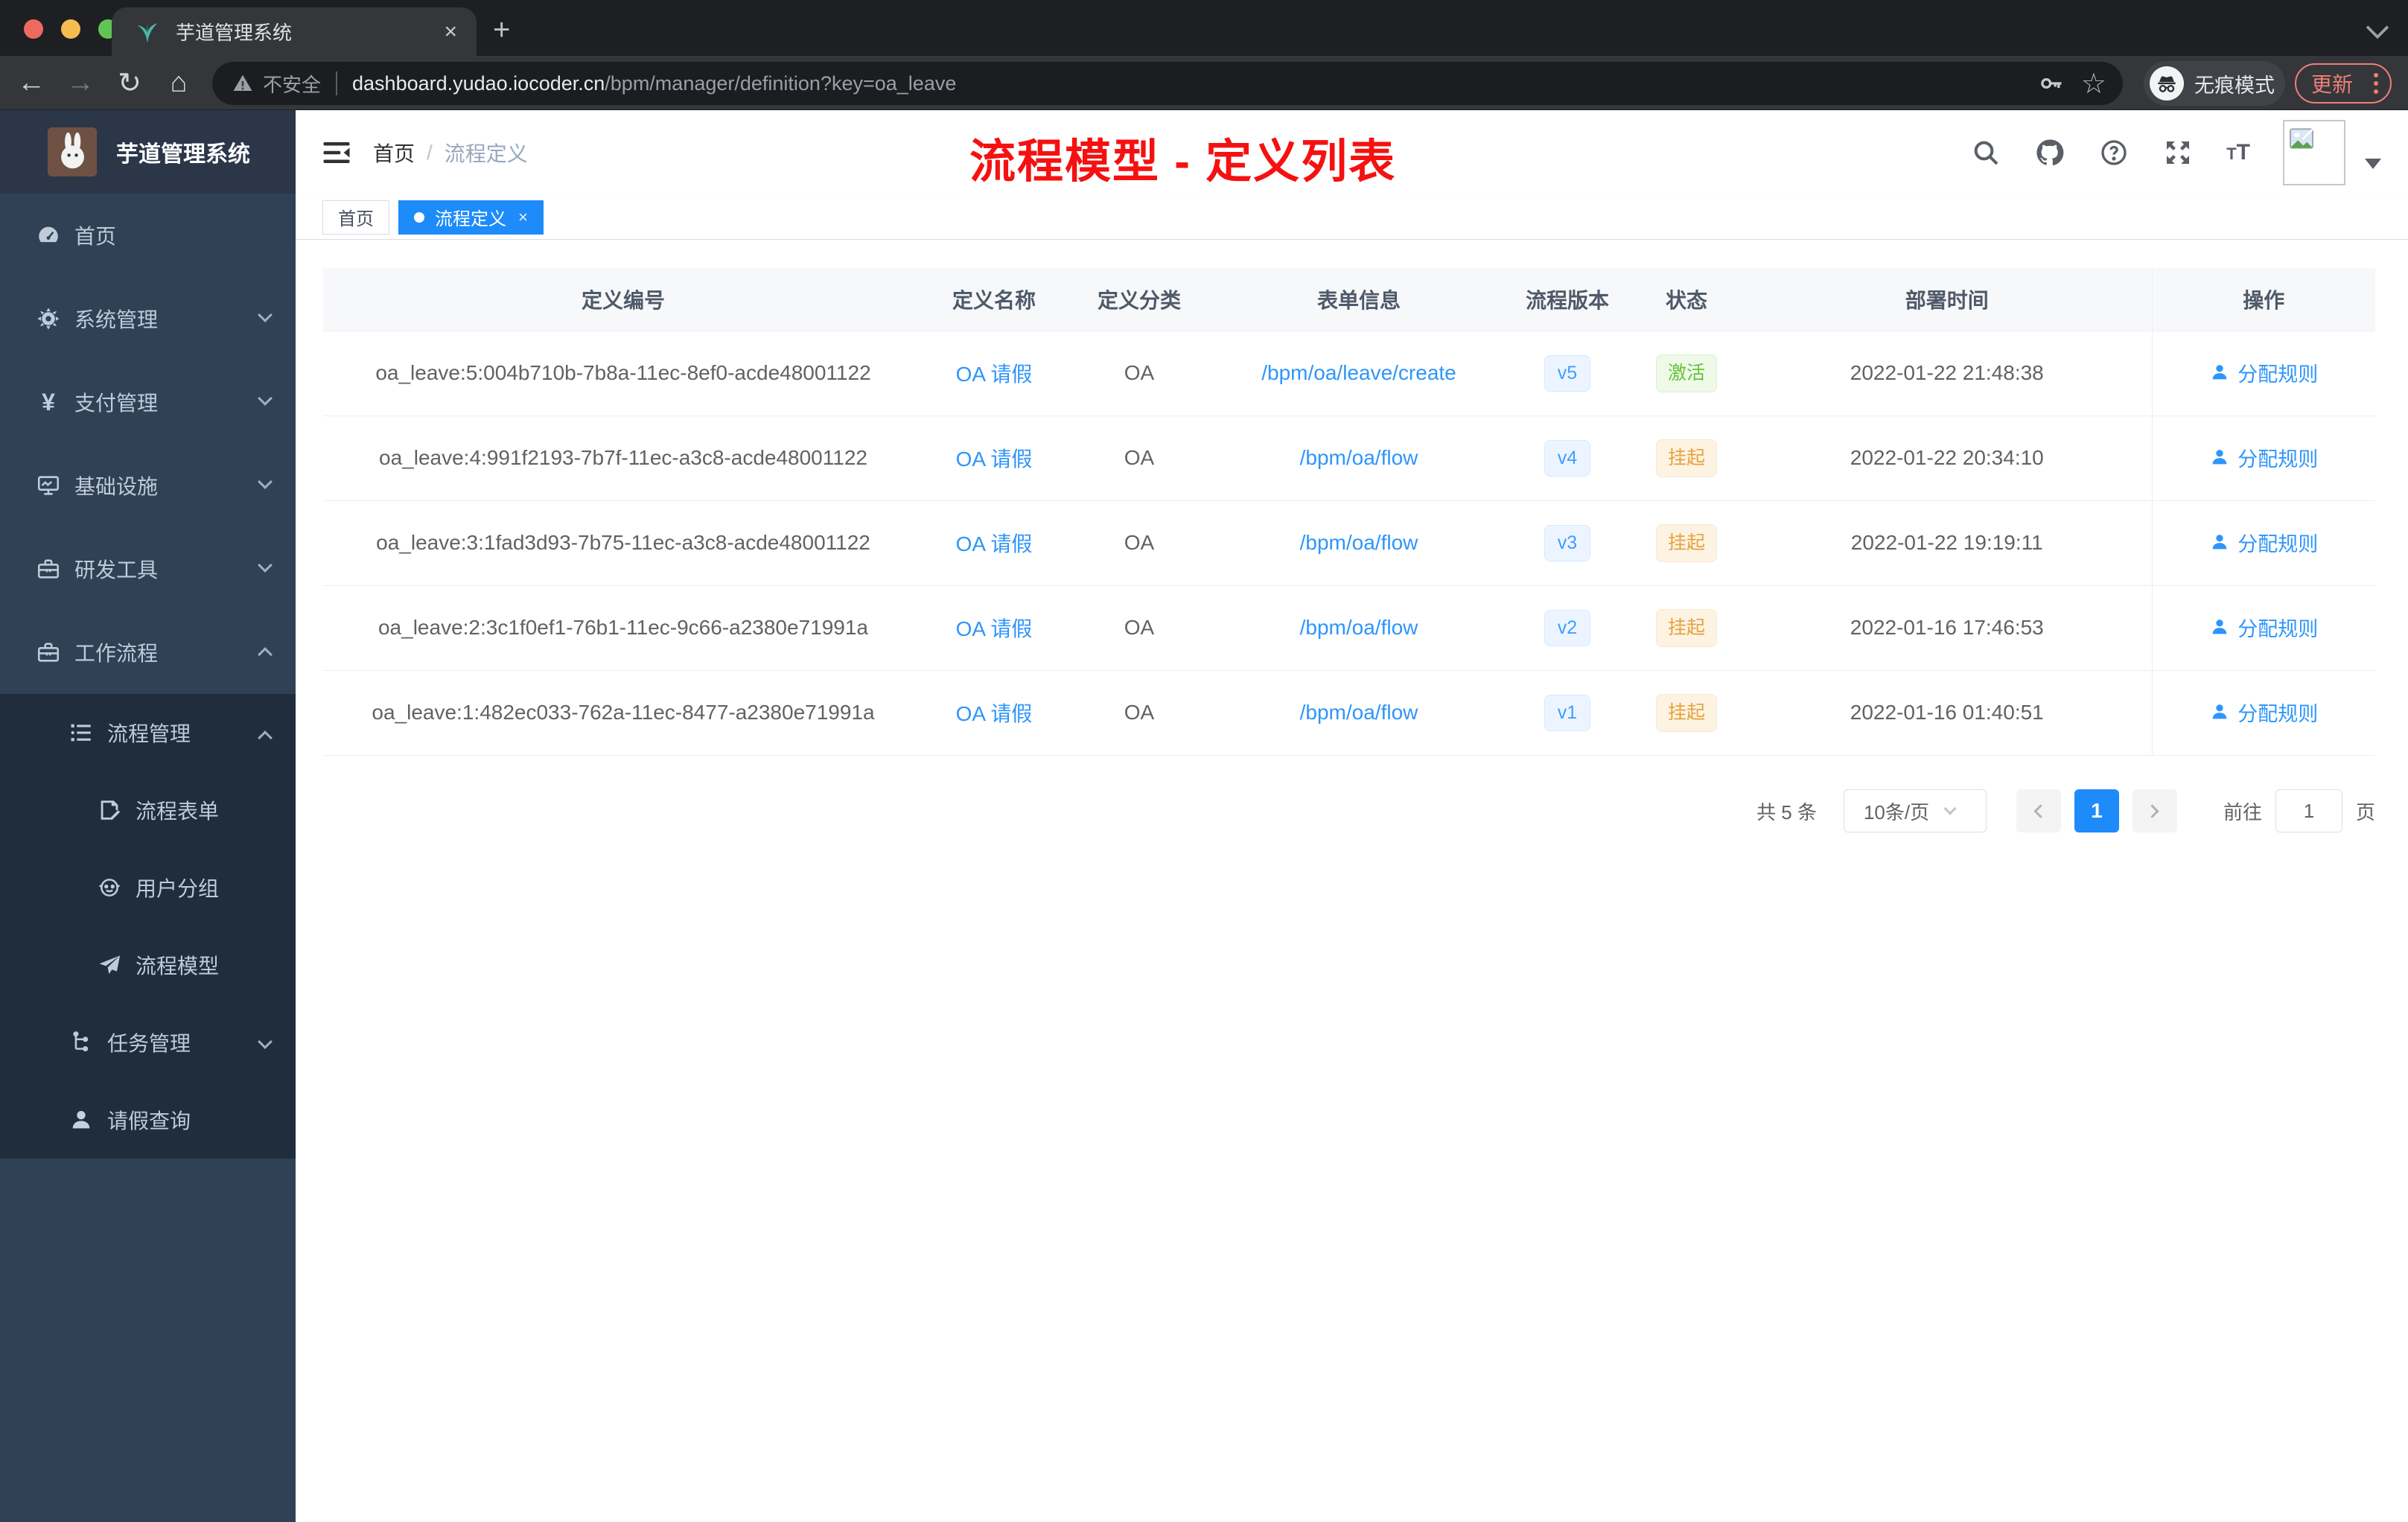 The width and height of the screenshot is (2408, 1522). I want to click on breadcrumb-home: 首页, so click(394, 153).